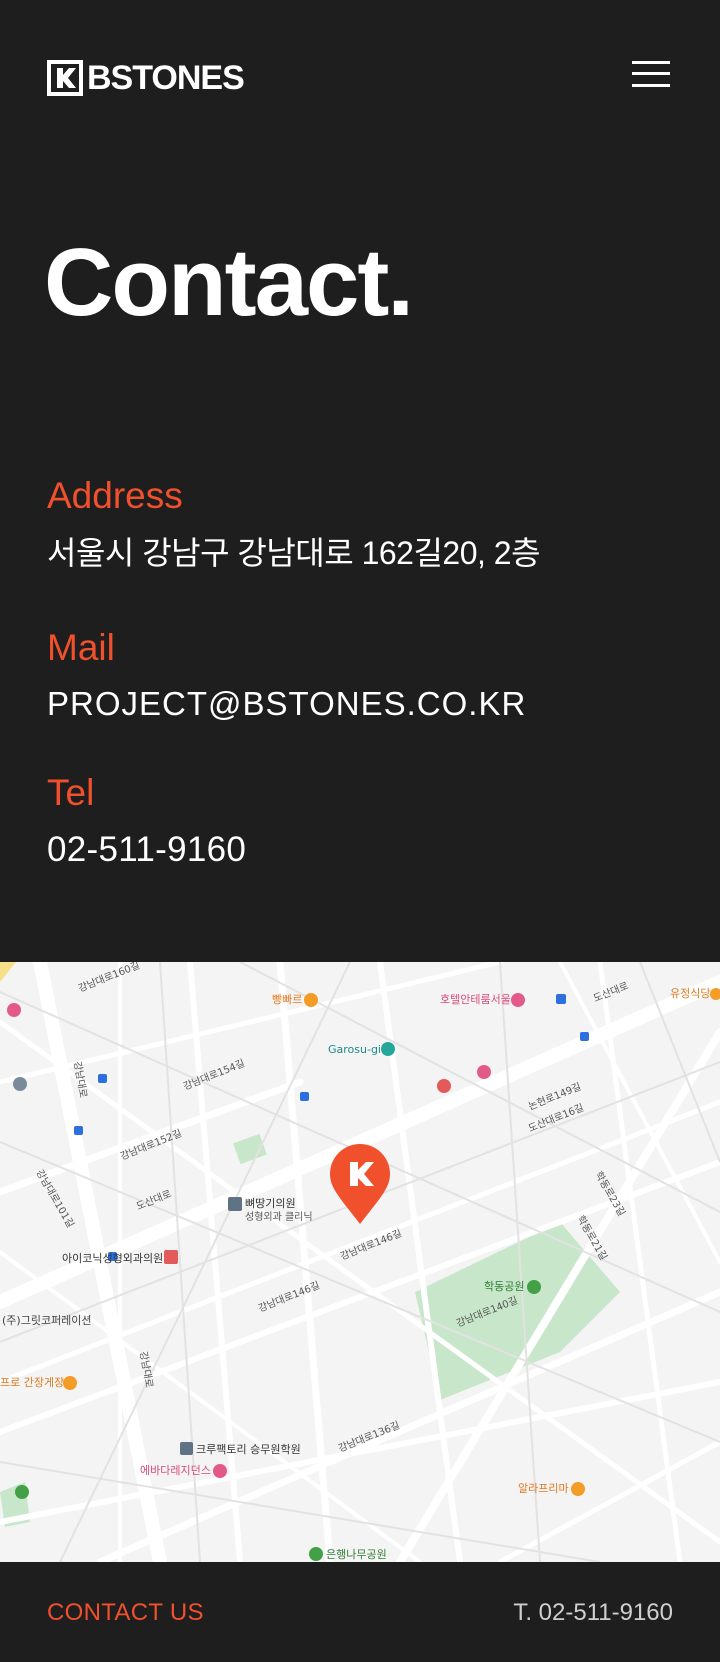 This screenshot has height=1662, width=720. Describe the element at coordinates (543, 1488) in the screenshot. I see `poi-label: 알라프리마` at that location.